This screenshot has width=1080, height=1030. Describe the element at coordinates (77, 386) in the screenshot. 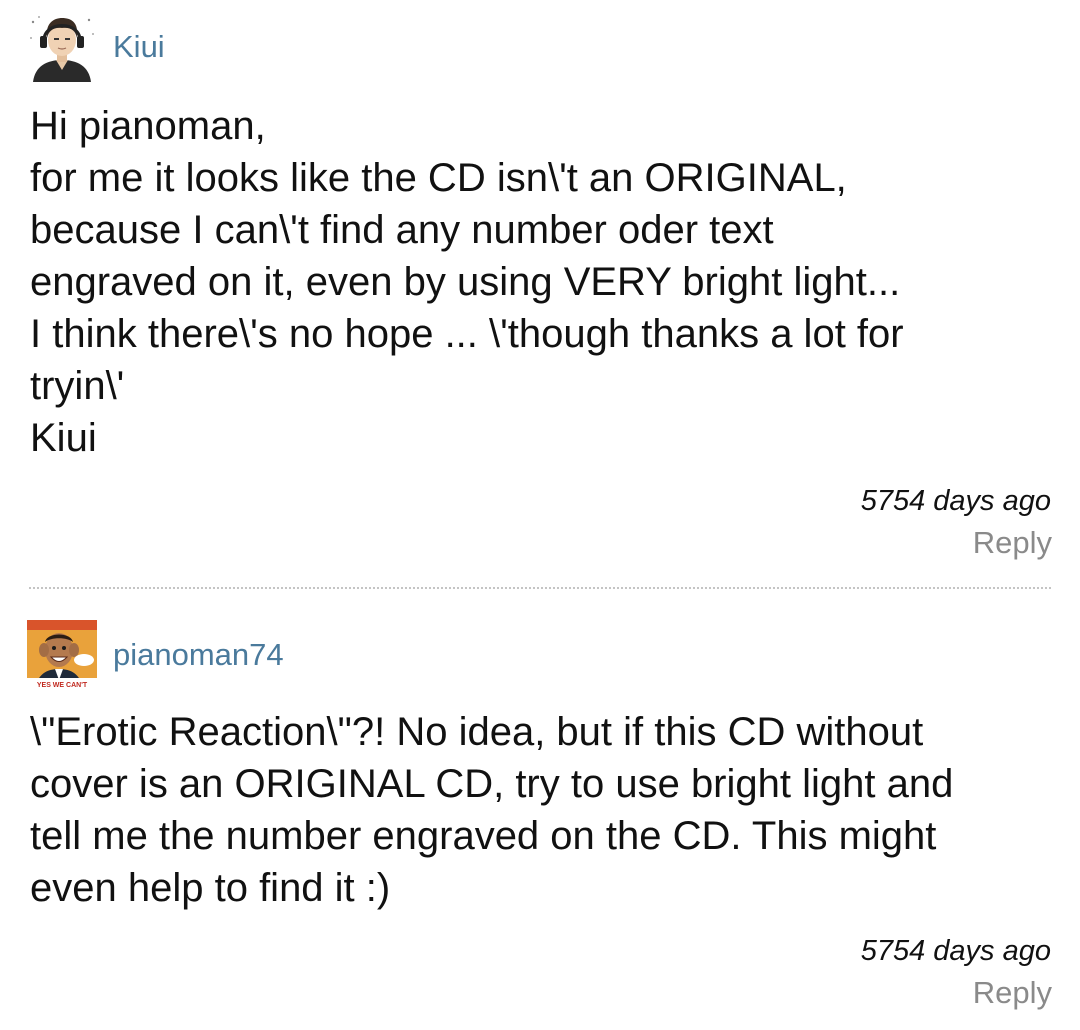

I see `comment-body-line: tryin\'` at that location.